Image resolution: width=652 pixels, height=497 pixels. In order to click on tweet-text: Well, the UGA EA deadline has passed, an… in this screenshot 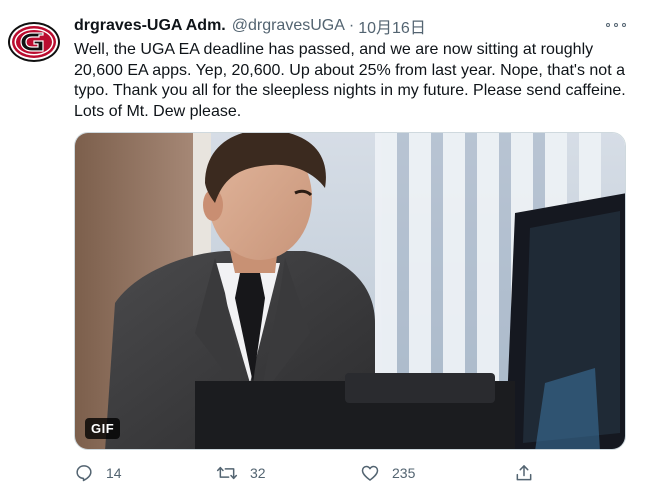, I will do `click(350, 80)`.